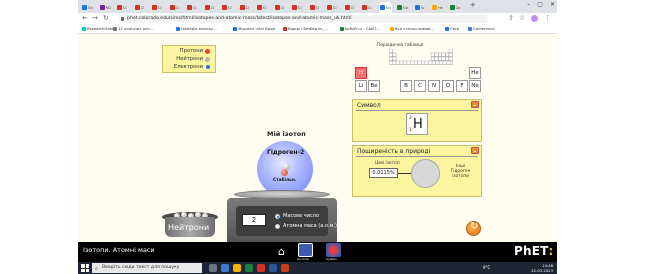  What do you see at coordinates (333, 250) in the screenshot?
I see `screen-mixtures-button` at bounding box center [333, 250].